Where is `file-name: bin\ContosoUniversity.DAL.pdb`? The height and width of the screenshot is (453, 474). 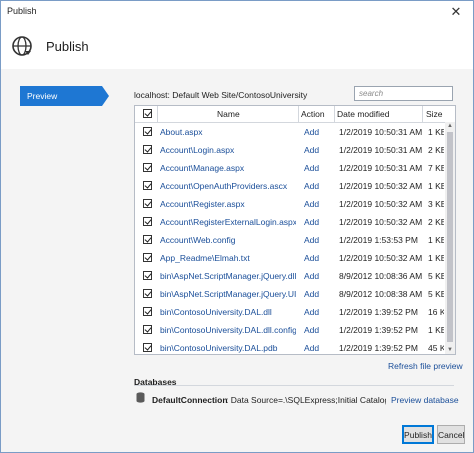
file-name: bin\ContosoUniversity.DAL.pdb is located at coordinates (219, 348).